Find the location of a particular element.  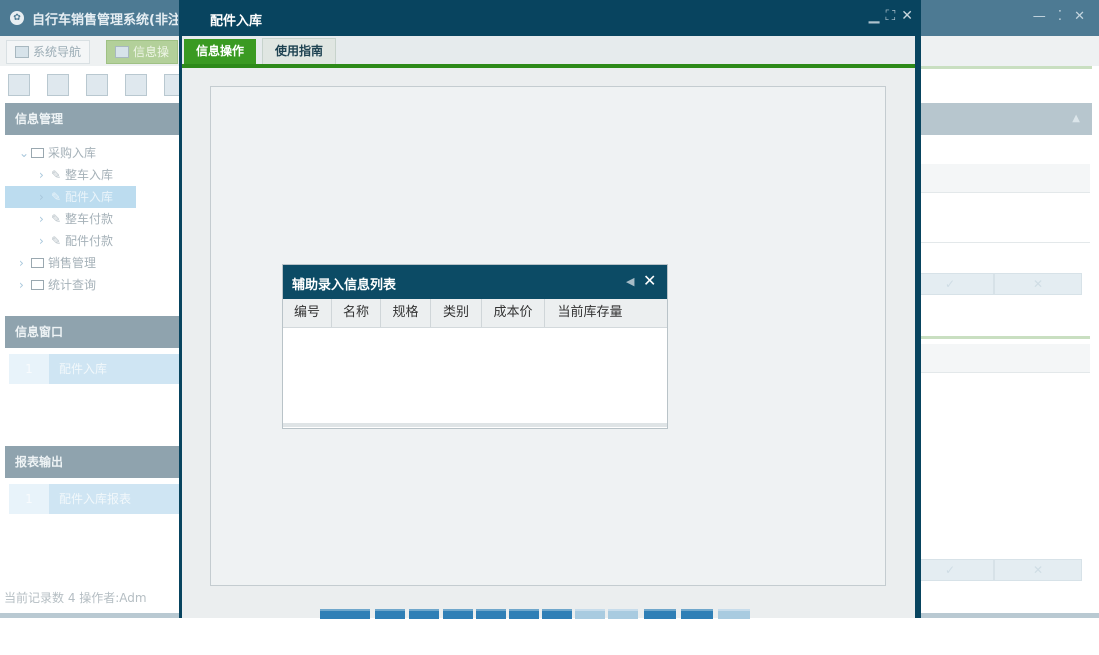

monitor-icon is located at coordinates (22, 52).